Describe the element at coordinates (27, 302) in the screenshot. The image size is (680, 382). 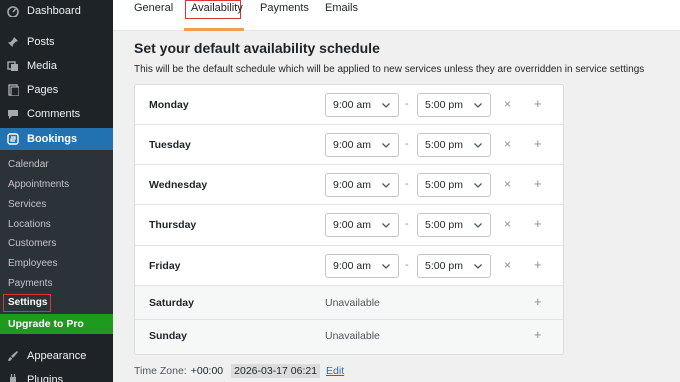
I see `submenu-item-settings: Settings` at that location.